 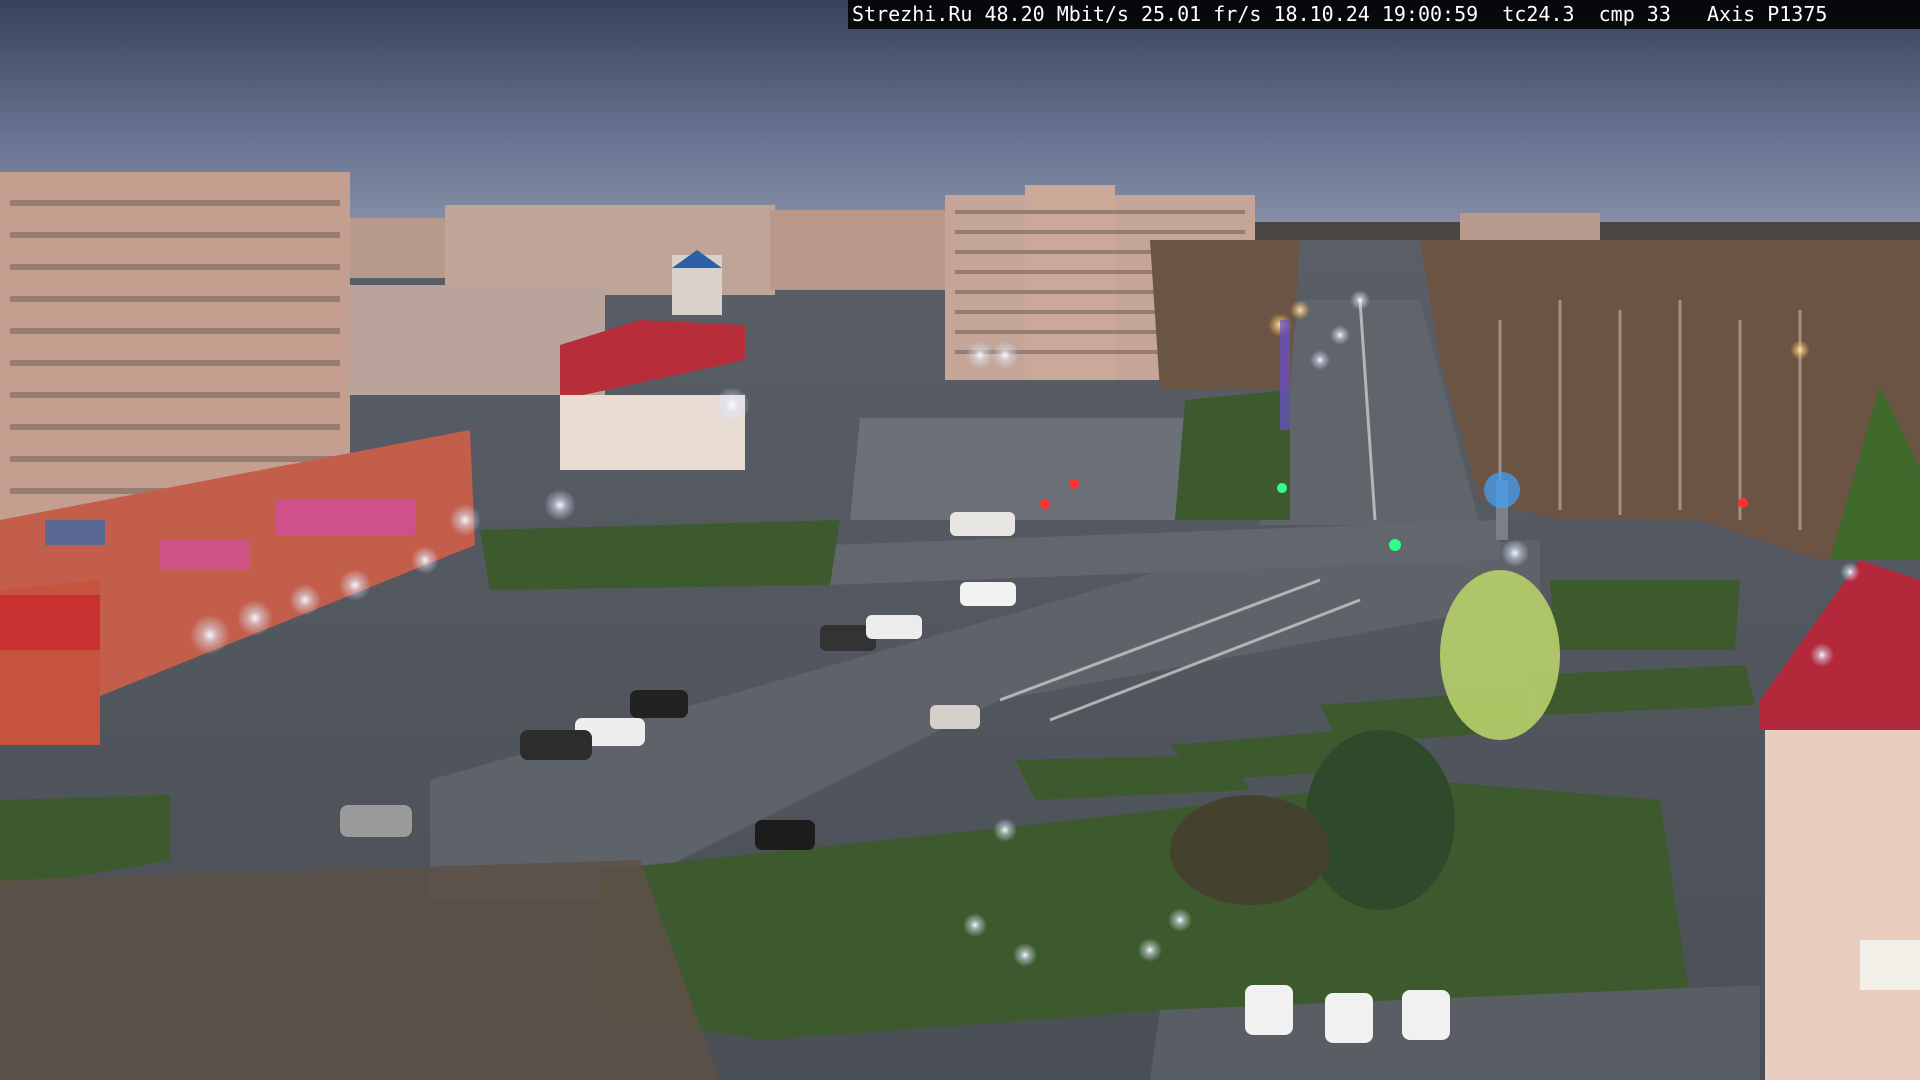 What do you see at coordinates (1538, 14) in the screenshot?
I see `timecode: tc24.3` at bounding box center [1538, 14].